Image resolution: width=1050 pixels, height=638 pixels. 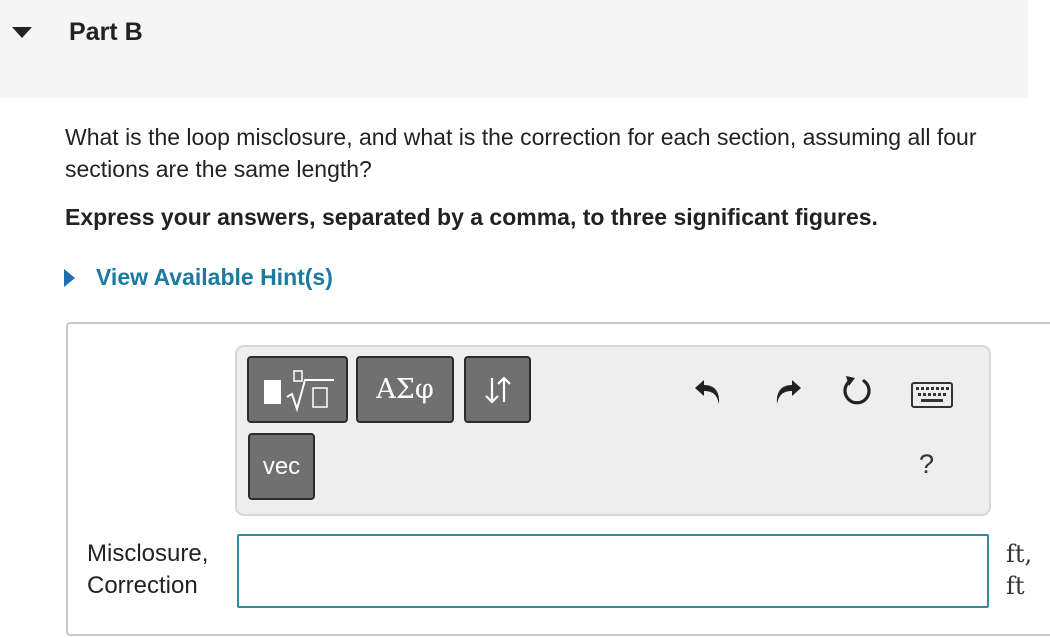 What do you see at coordinates (857, 391) in the screenshot?
I see `reset-icon` at bounding box center [857, 391].